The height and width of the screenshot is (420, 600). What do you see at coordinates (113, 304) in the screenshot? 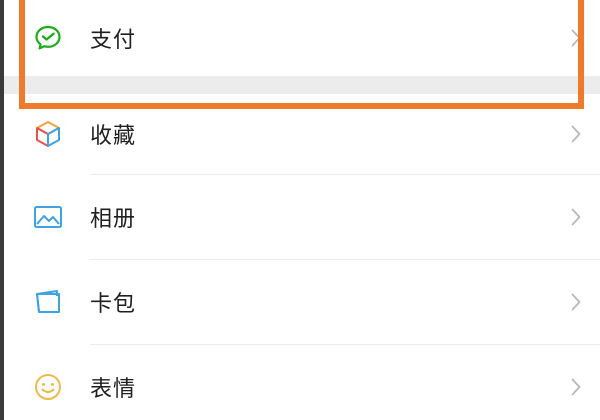
I see `menu-item-label: 卡包` at bounding box center [113, 304].